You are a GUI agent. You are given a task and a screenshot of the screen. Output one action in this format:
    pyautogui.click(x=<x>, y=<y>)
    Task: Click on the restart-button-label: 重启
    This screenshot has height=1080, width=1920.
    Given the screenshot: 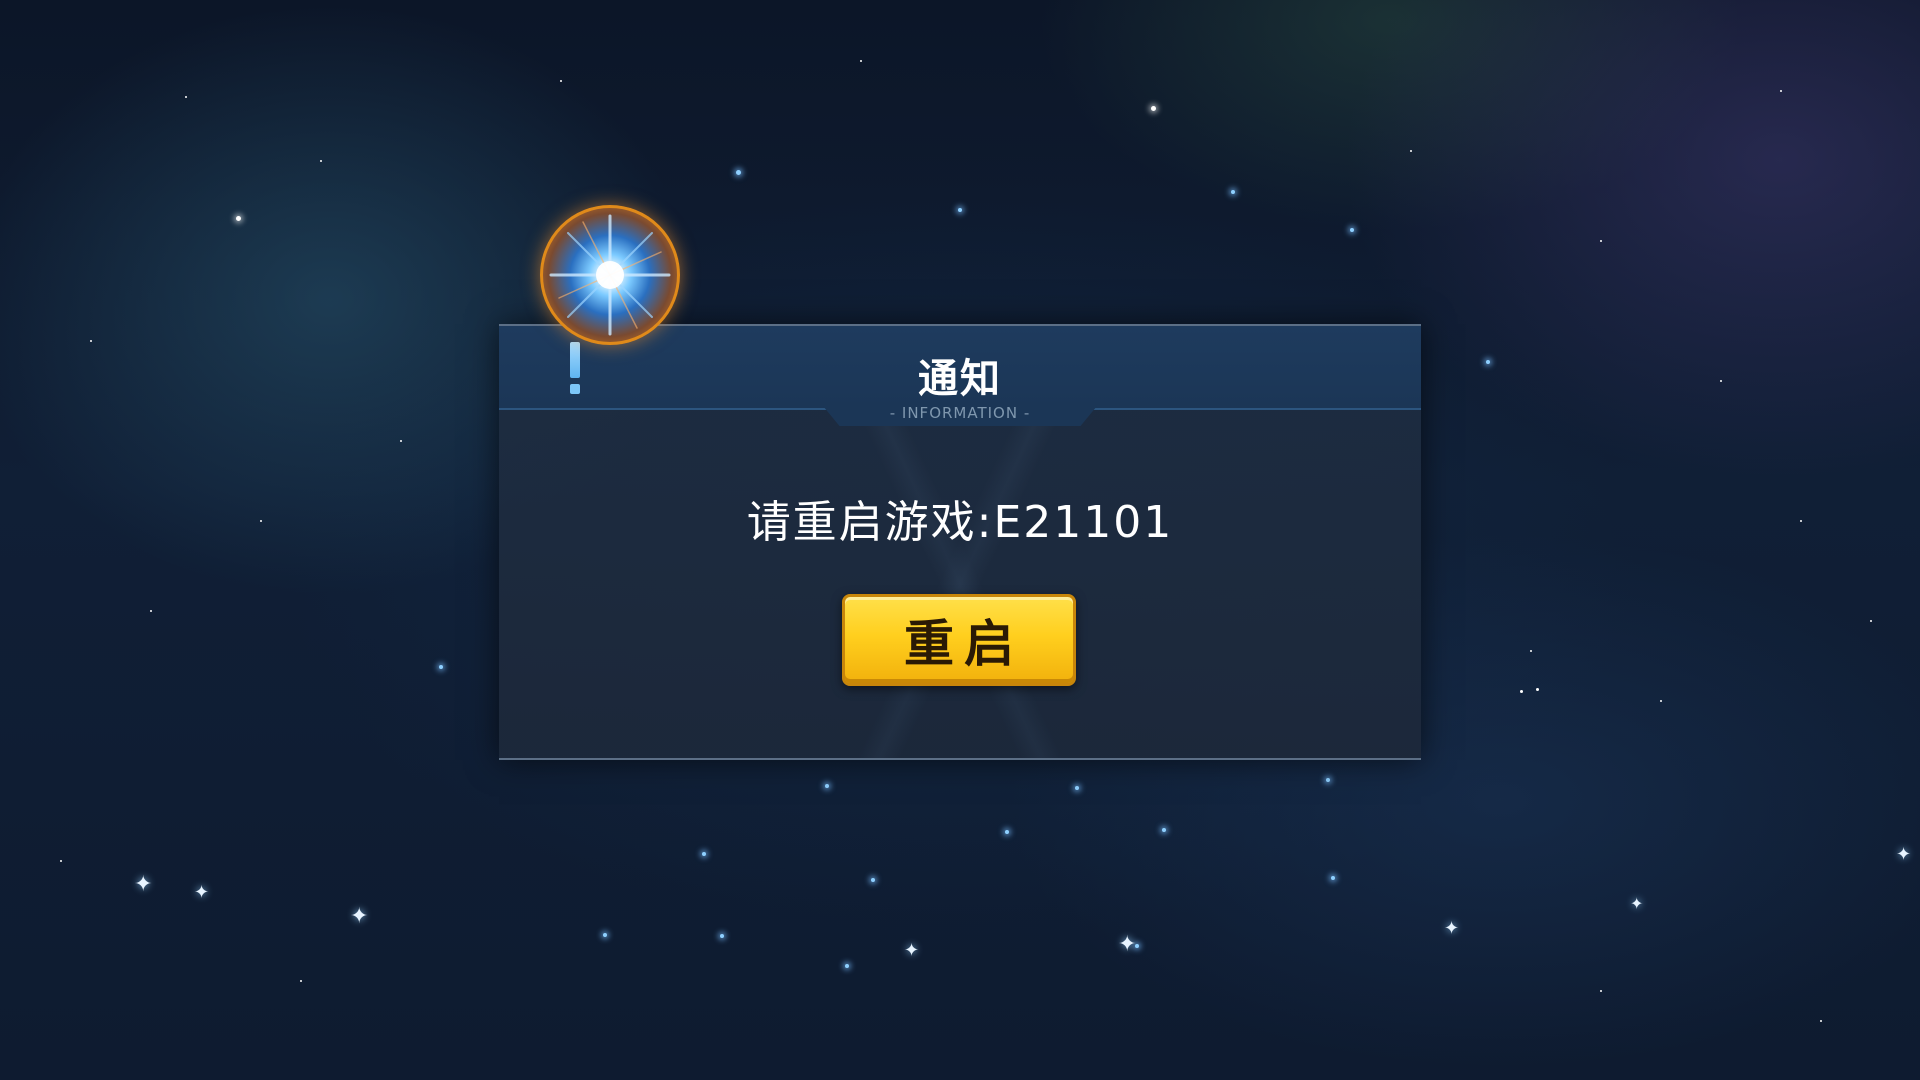 What is the action you would take?
    pyautogui.click(x=964, y=644)
    